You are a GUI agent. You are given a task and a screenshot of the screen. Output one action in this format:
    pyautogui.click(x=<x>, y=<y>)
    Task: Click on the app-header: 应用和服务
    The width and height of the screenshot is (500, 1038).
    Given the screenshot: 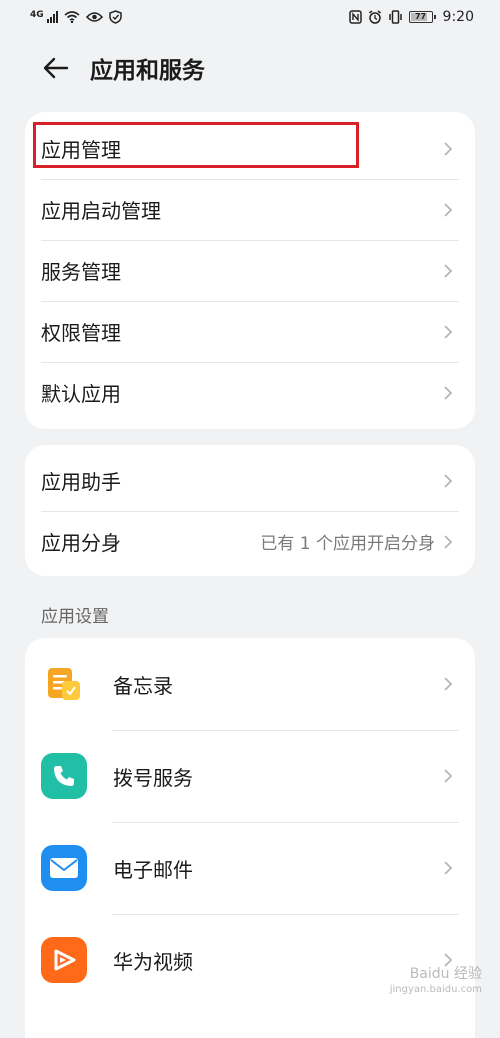 What is the action you would take?
    pyautogui.click(x=250, y=68)
    